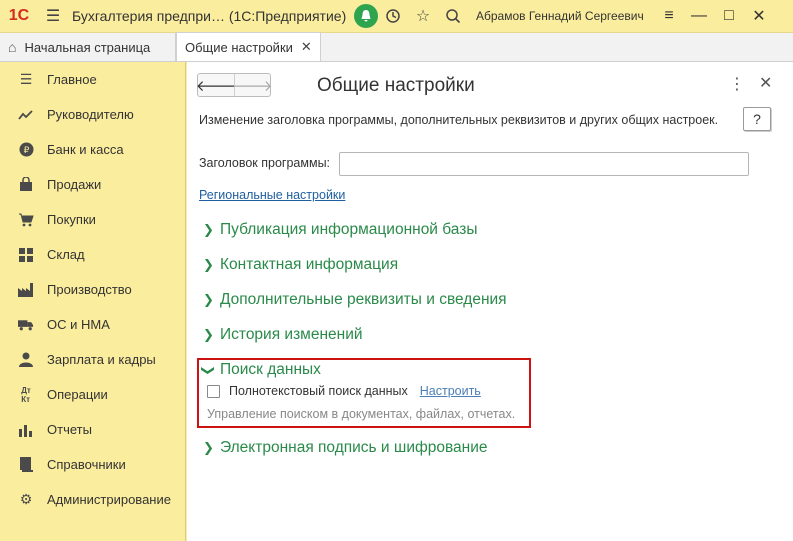 The width and height of the screenshot is (793, 541). What do you see at coordinates (26, 79) in the screenshot?
I see `menu-lines-icon: ☰` at bounding box center [26, 79].